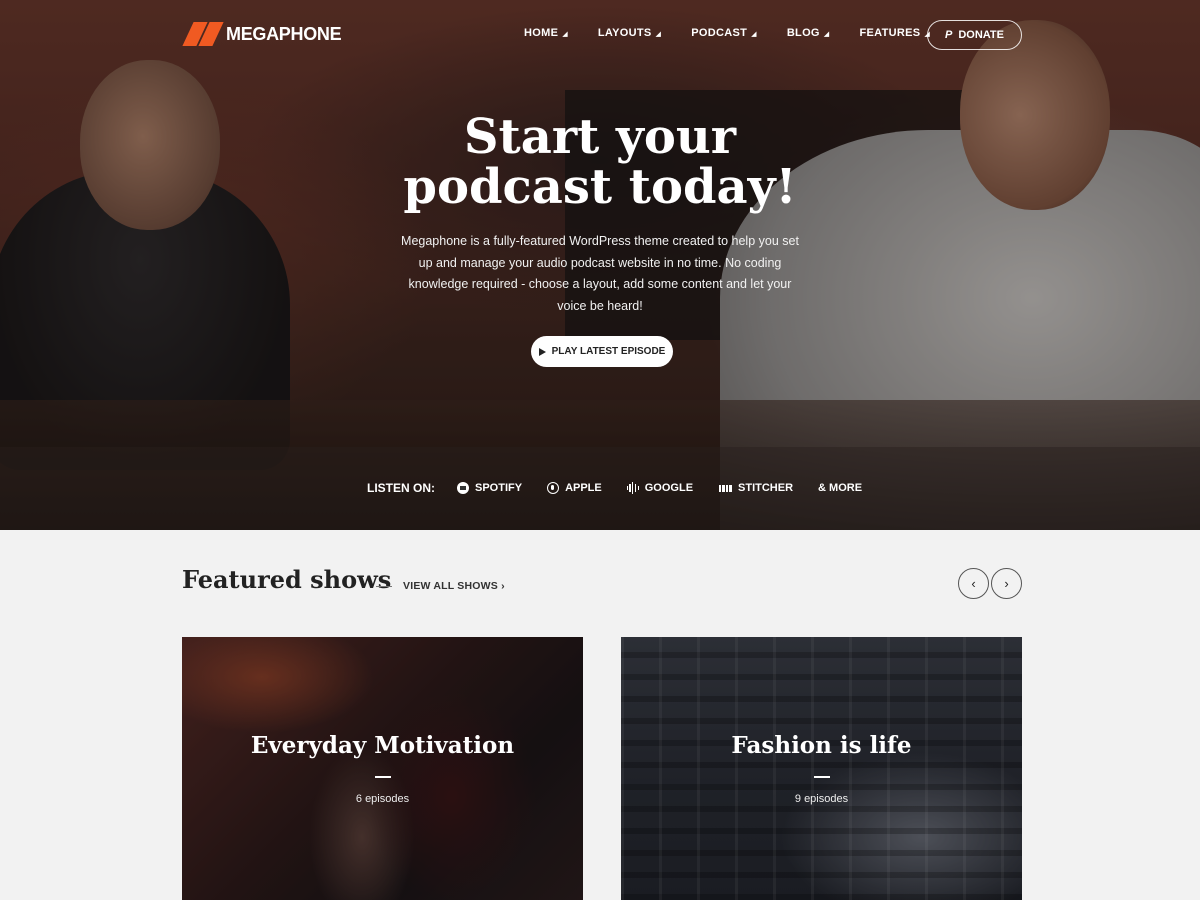 Image resolution: width=1200 pixels, height=900 pixels. I want to click on paypal-icon: P, so click(949, 35).